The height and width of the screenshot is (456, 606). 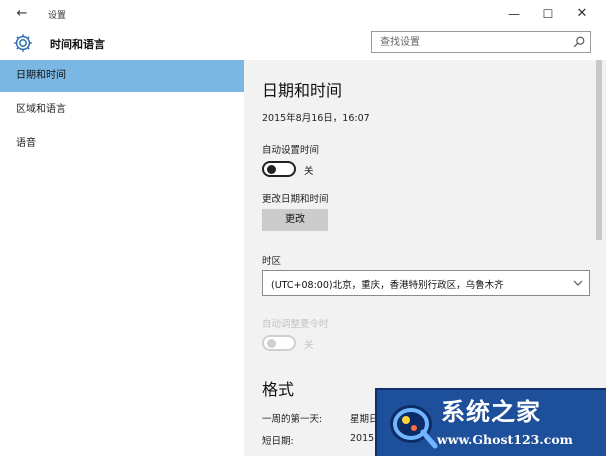 What do you see at coordinates (309, 171) in the screenshot?
I see `auto-time-state: 关` at bounding box center [309, 171].